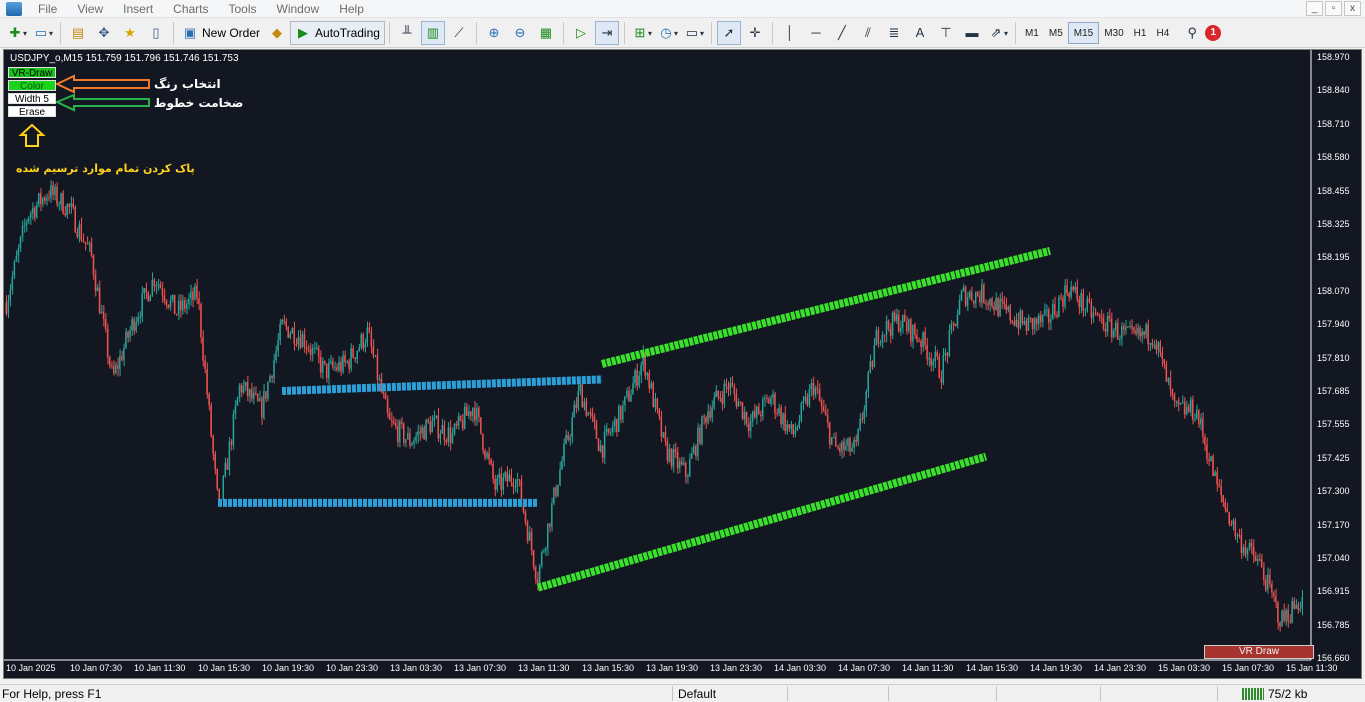 This screenshot has height=702, width=1365. What do you see at coordinates (459, 33) in the screenshot?
I see `line-chart-button: ⟋` at bounding box center [459, 33].